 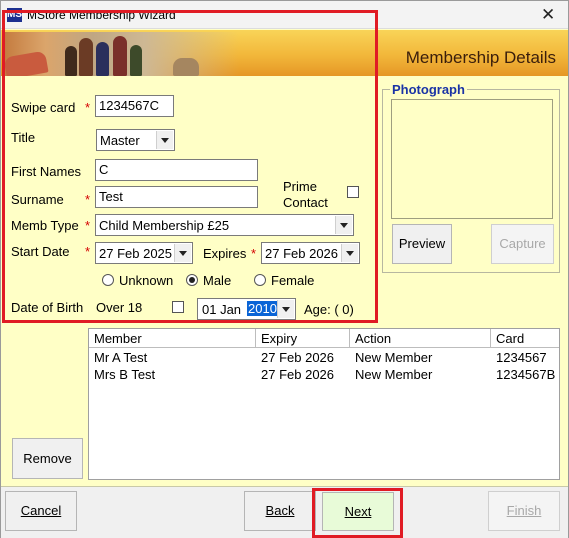 What do you see at coordinates (136, 253) in the screenshot?
I see `start-date-value: 27 Feb 2025` at bounding box center [136, 253].